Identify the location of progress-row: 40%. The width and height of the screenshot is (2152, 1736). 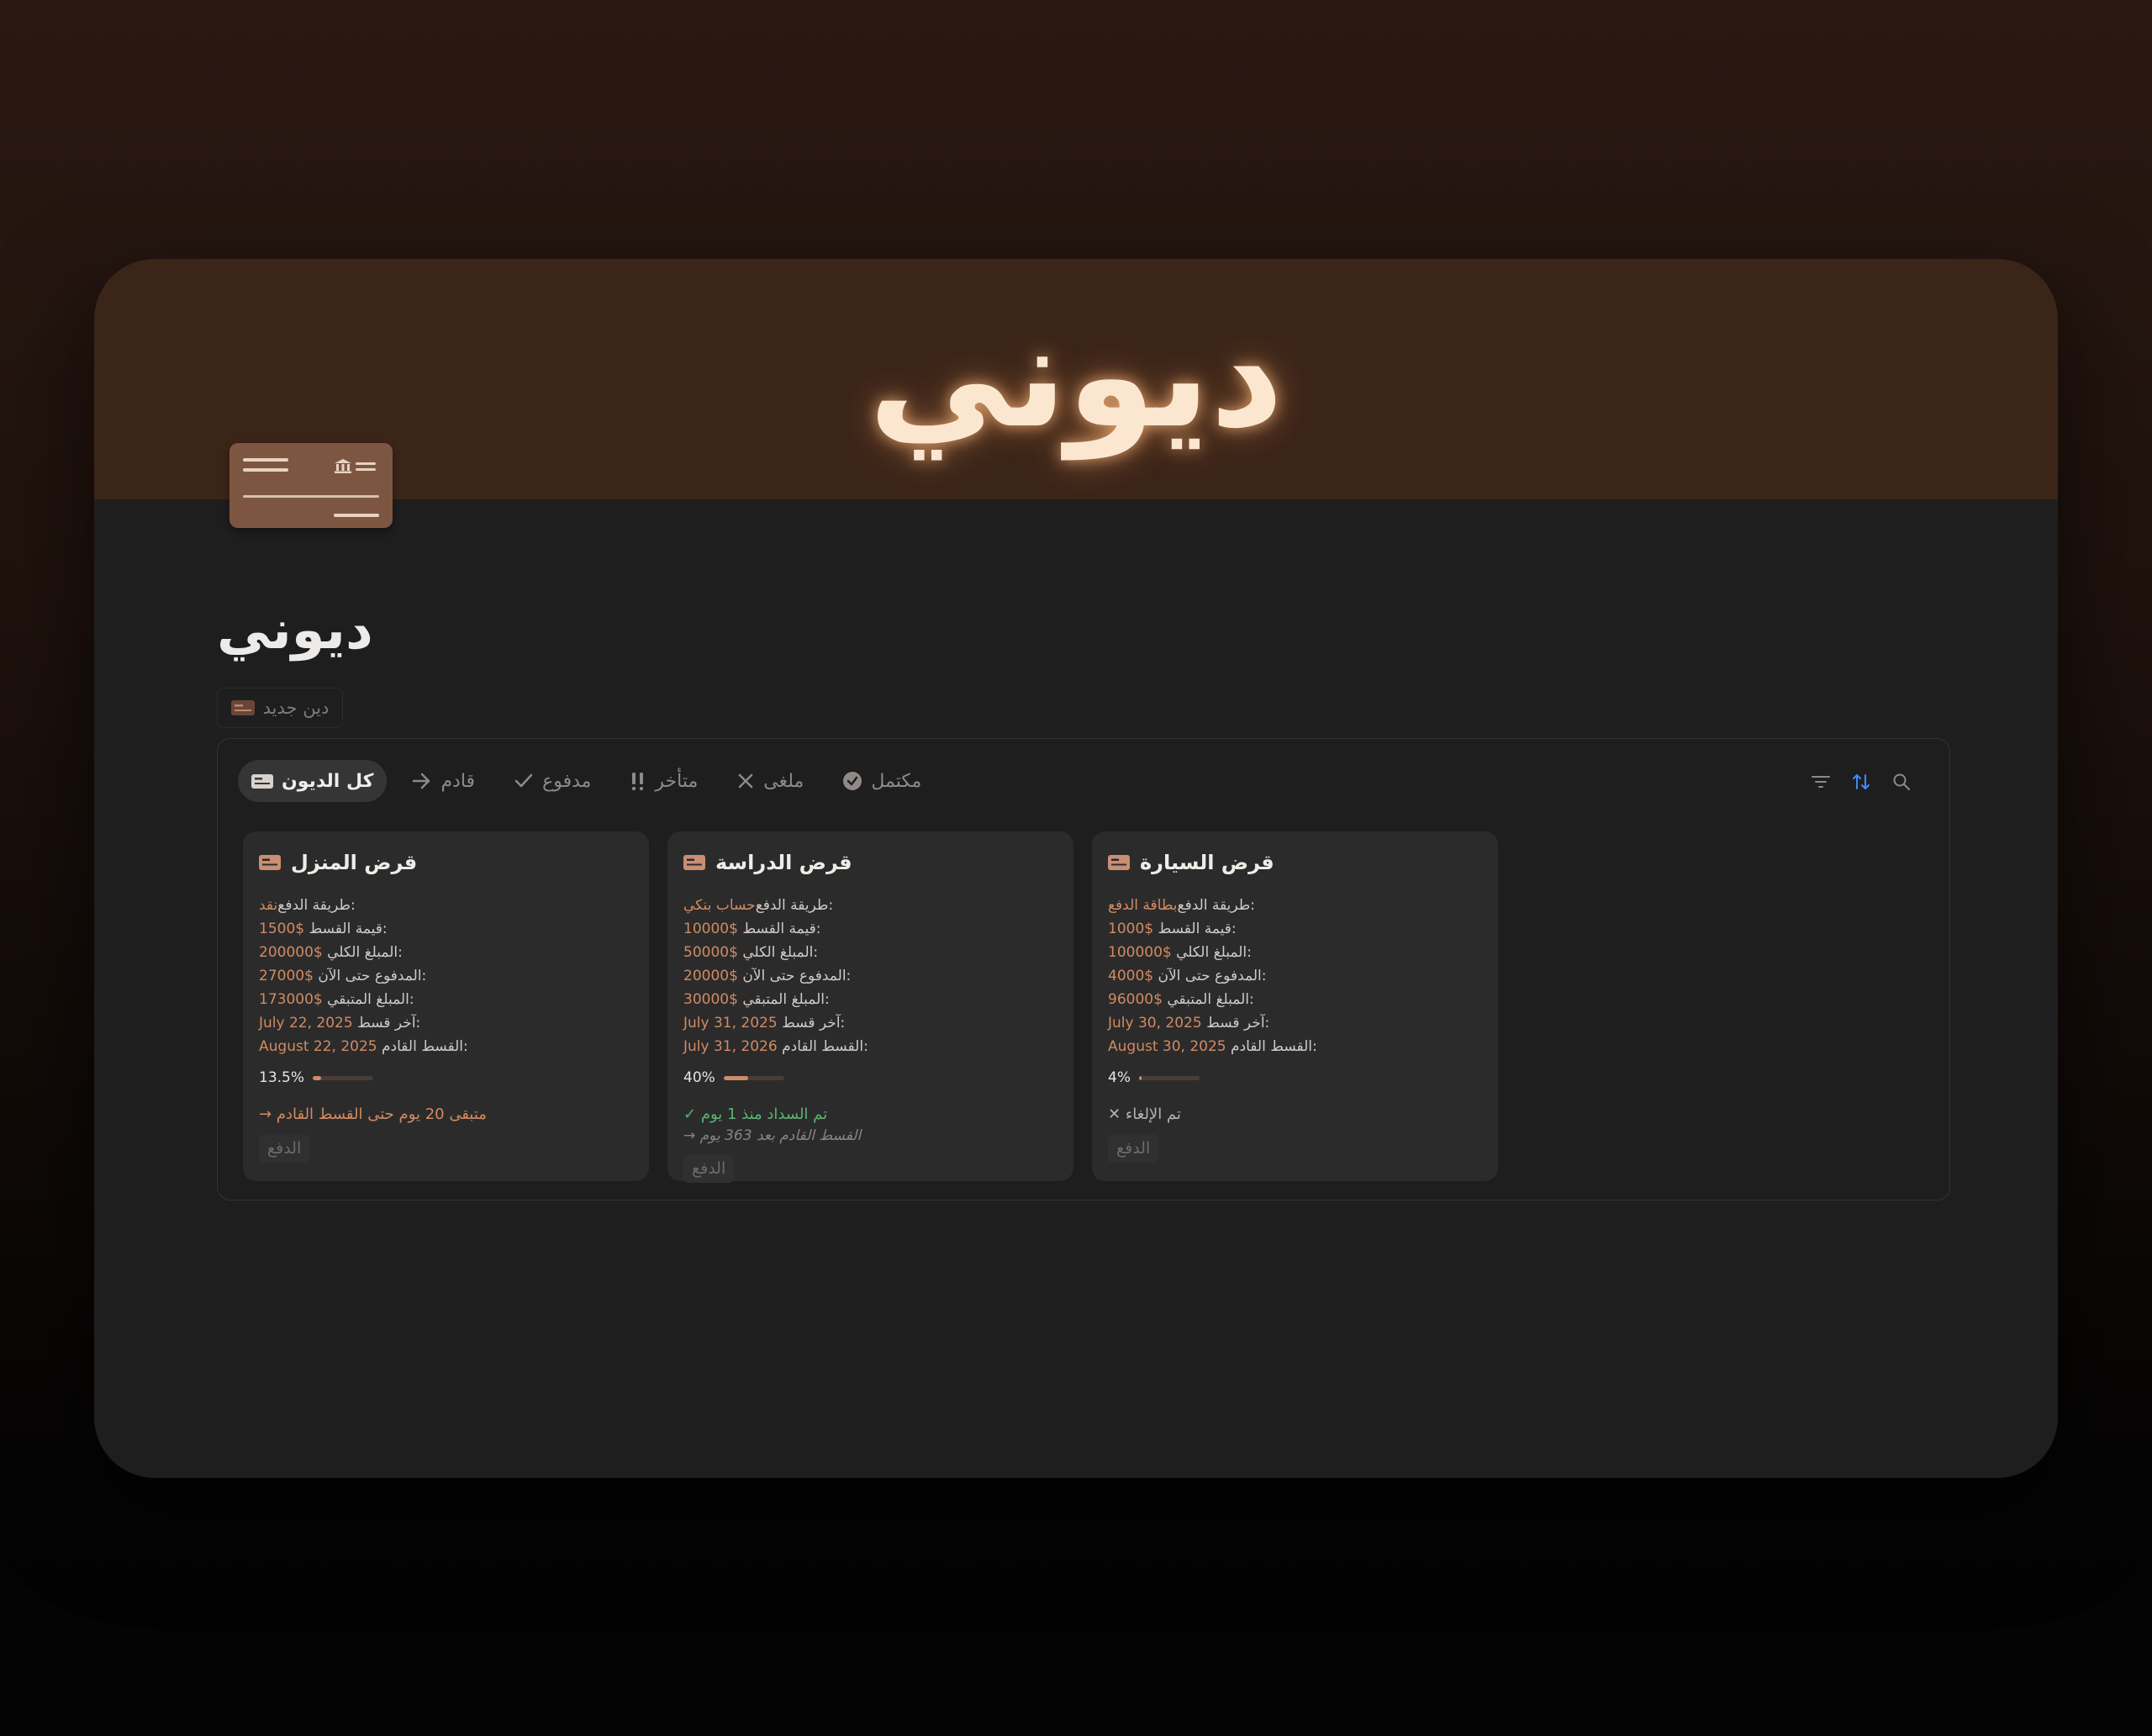
(870, 1077).